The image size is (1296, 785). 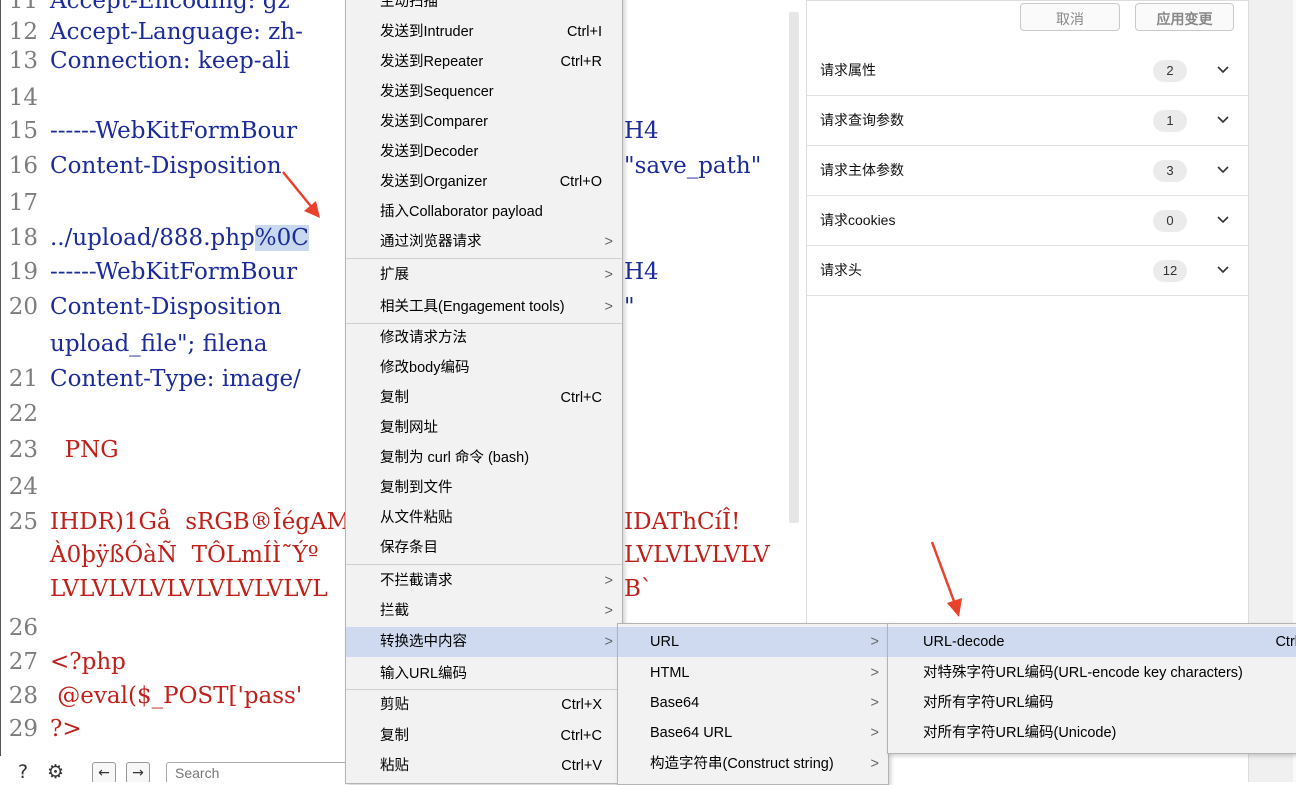 What do you see at coordinates (484, 338) in the screenshot?
I see `menu-item-change-method: 修改请求方法` at bounding box center [484, 338].